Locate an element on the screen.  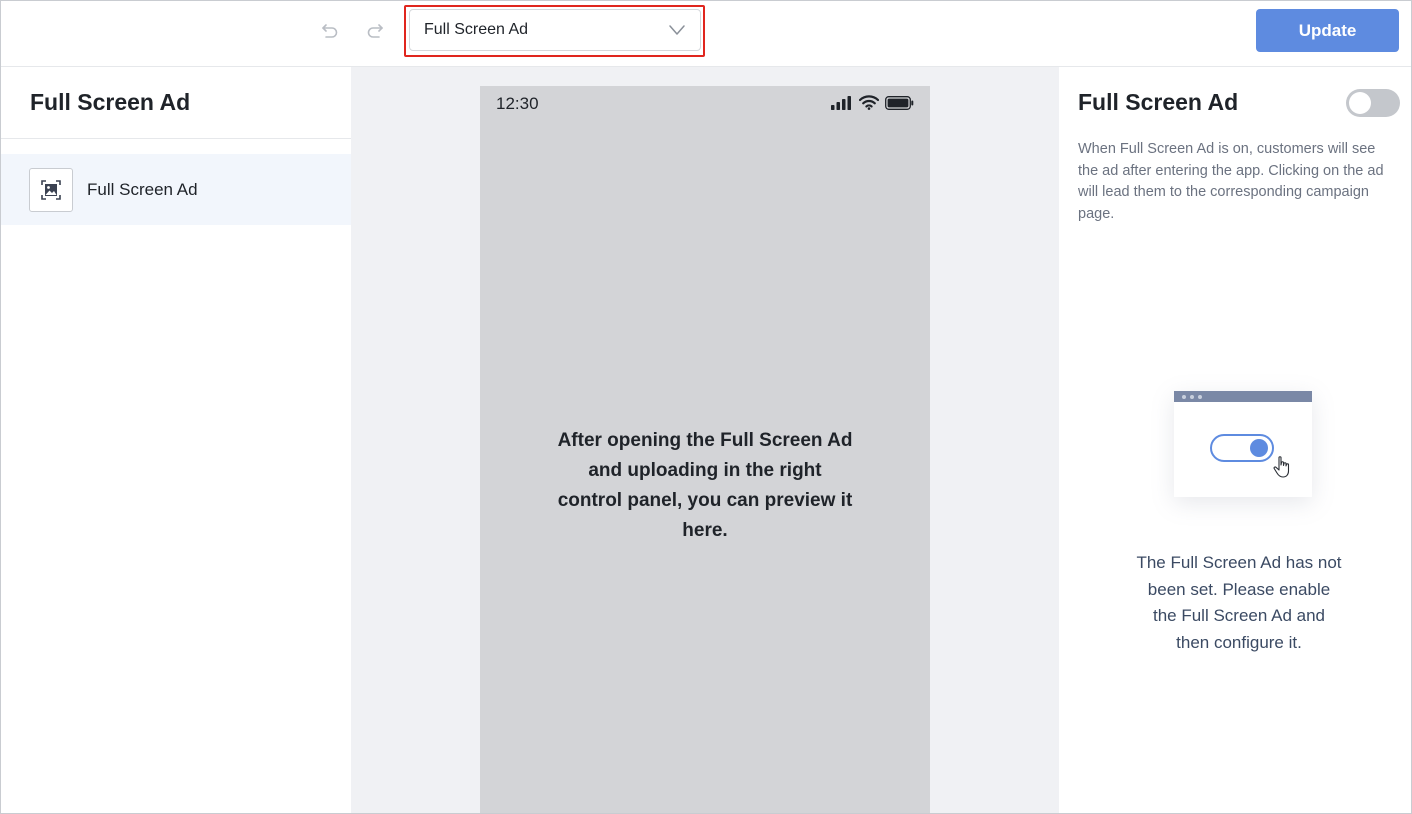
redo-icon is located at coordinates (375, 31).